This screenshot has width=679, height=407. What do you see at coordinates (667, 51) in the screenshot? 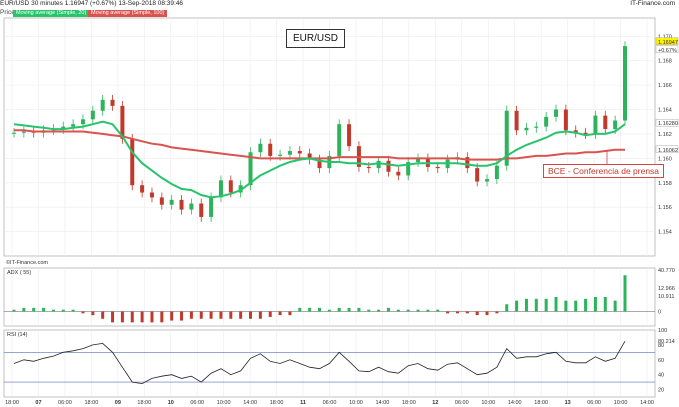
I see `price-label: +0.67%` at bounding box center [667, 51].